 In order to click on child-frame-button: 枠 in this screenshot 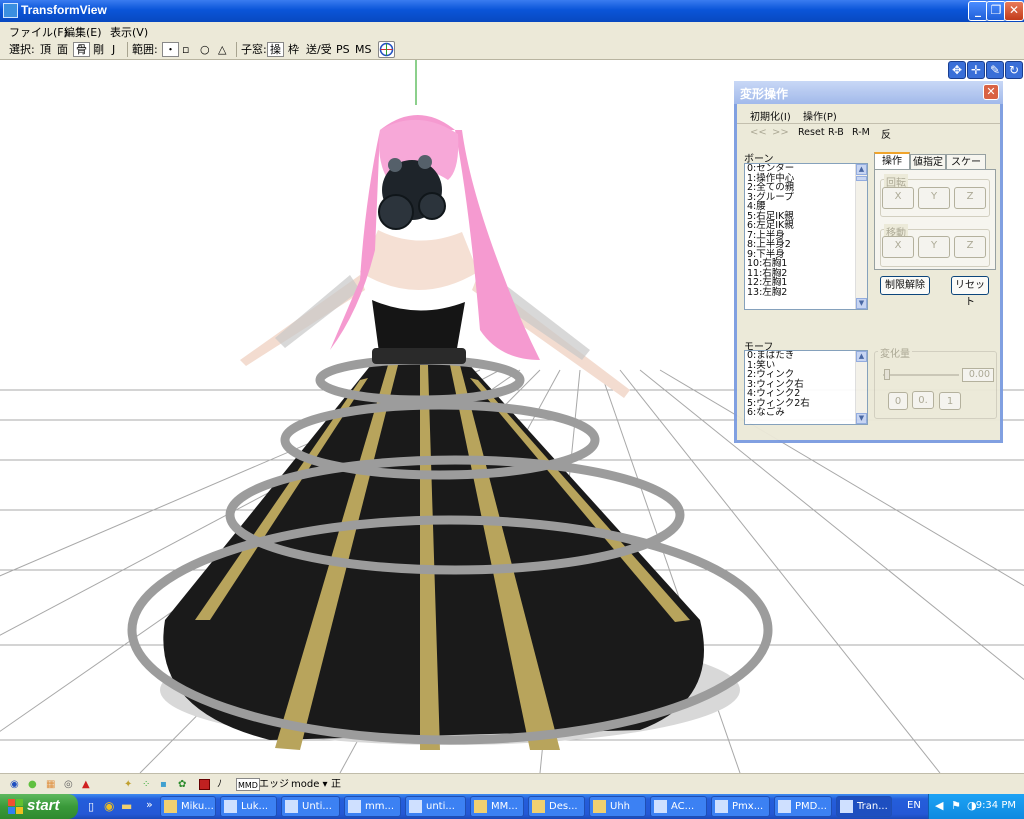, I will do `click(293, 49)`.